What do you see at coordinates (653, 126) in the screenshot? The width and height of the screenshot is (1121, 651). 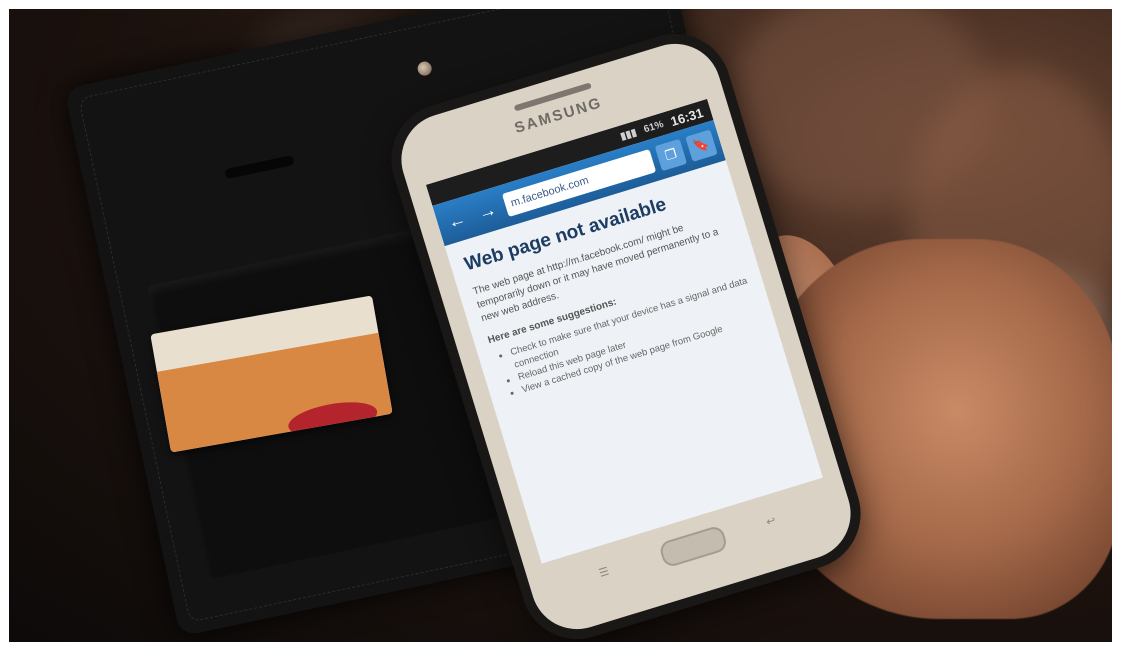 I see `battery-level: 61%` at bounding box center [653, 126].